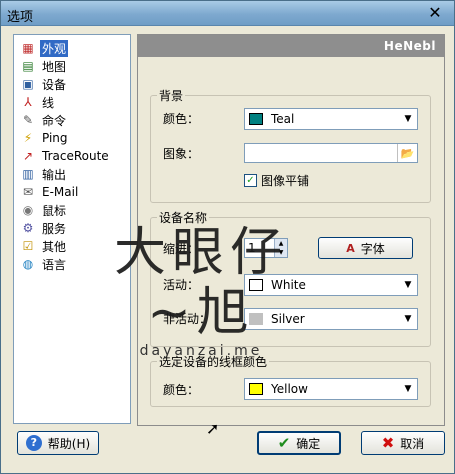  What do you see at coordinates (75, 102) in the screenshot?
I see `nav-item: ⅄ 线` at bounding box center [75, 102].